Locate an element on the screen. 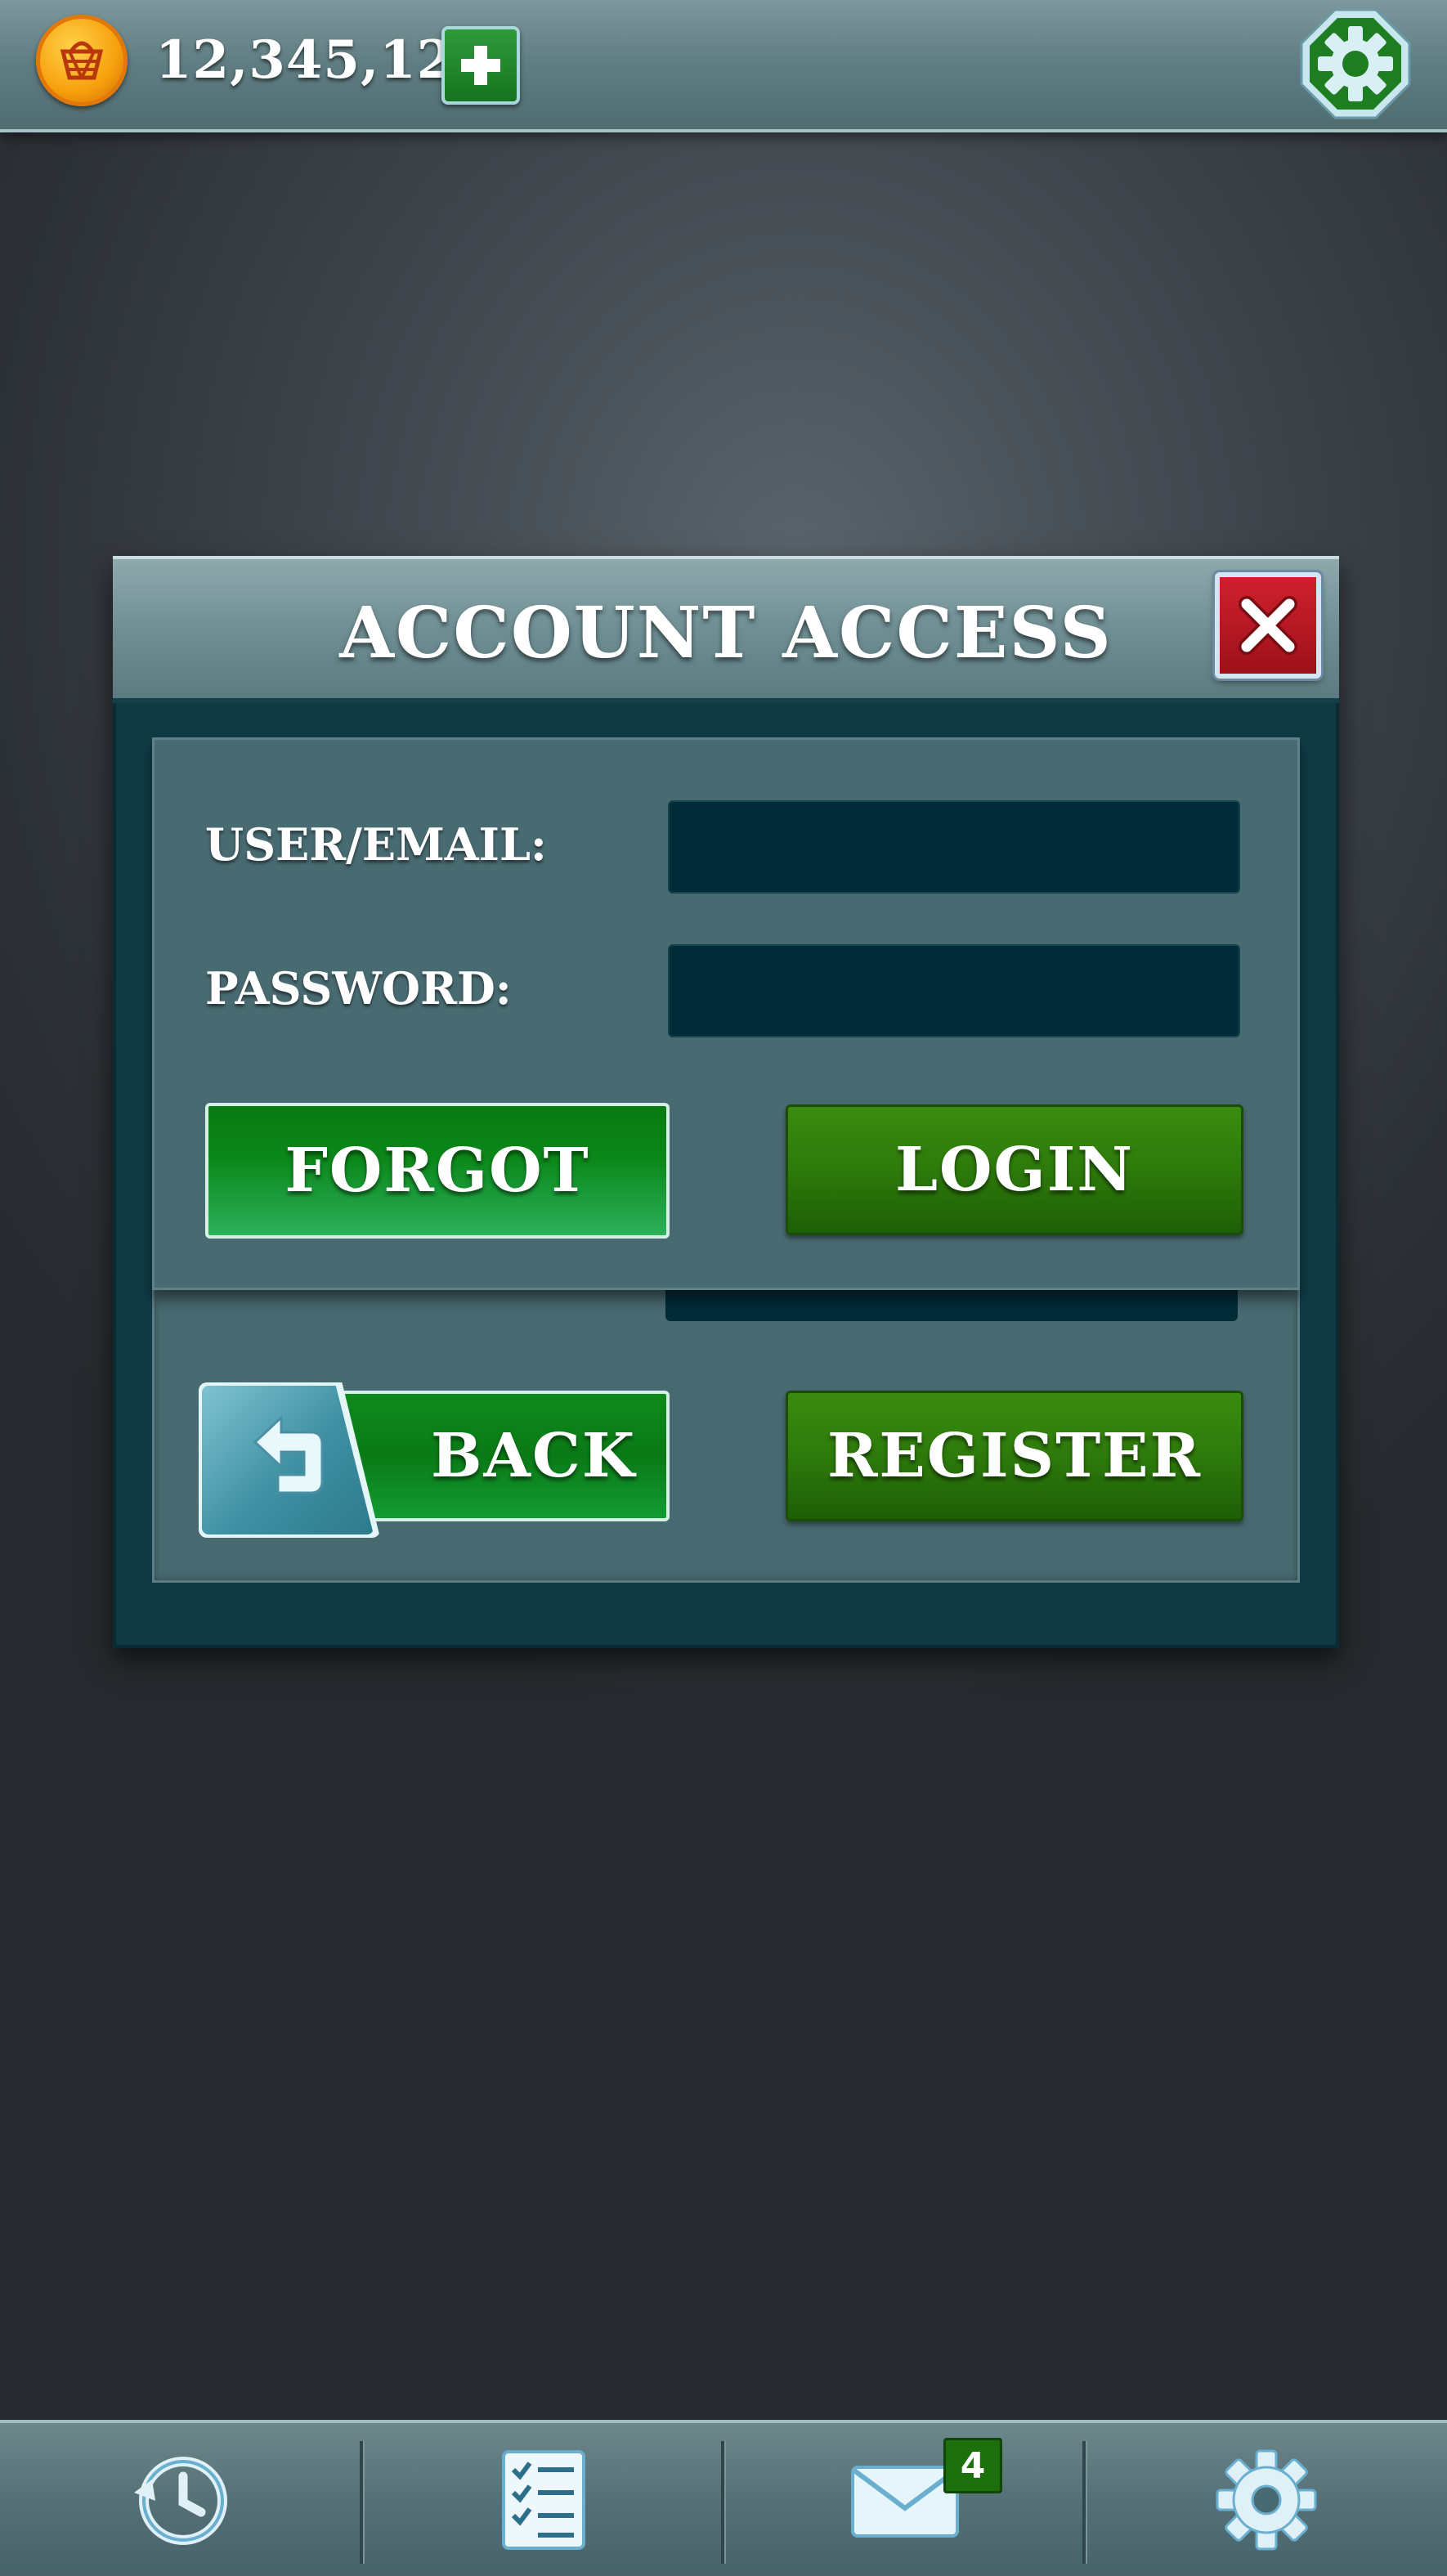 The height and width of the screenshot is (2576, 1447). password-field is located at coordinates (954, 990).